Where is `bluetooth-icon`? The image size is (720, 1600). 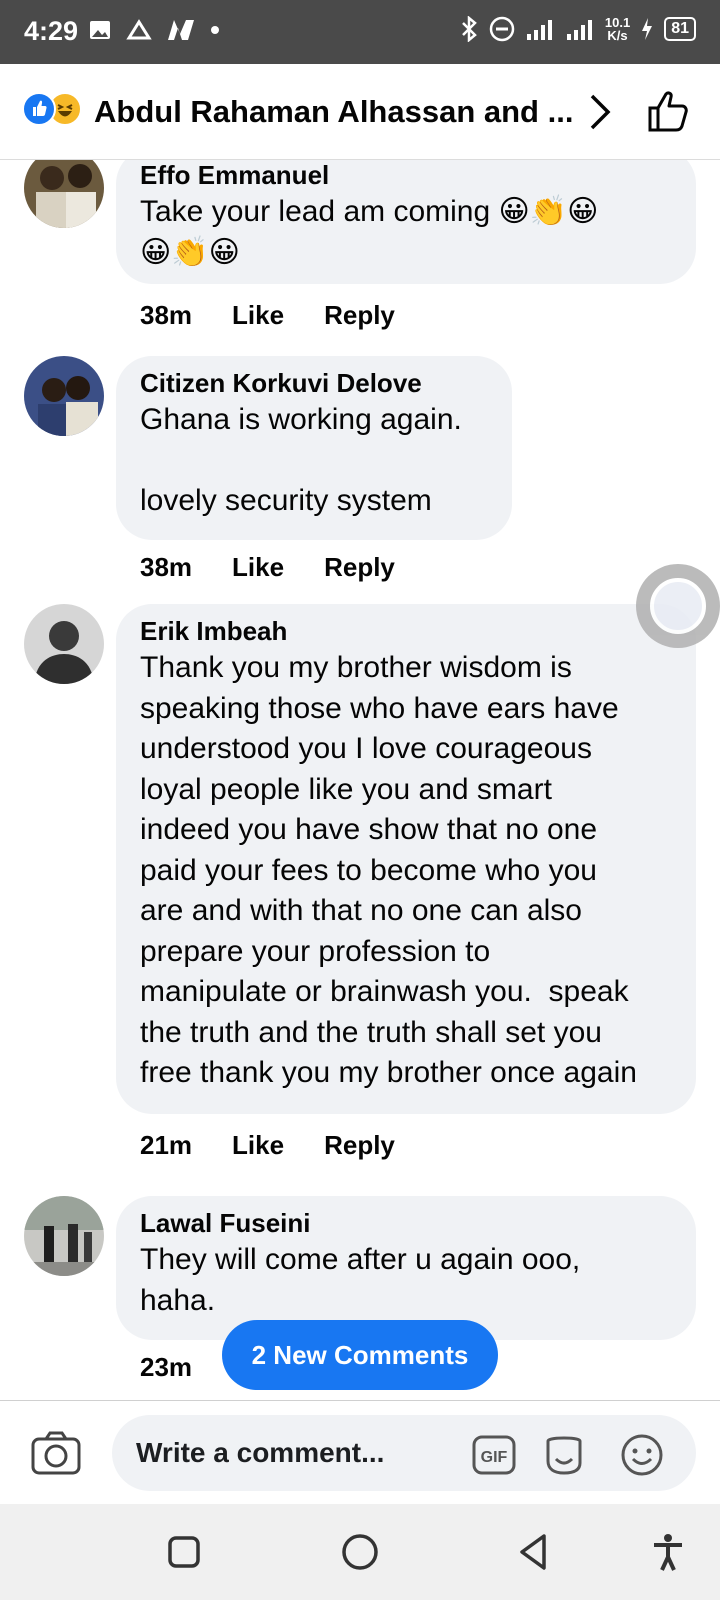
bluetooth-icon is located at coordinates (469, 29).